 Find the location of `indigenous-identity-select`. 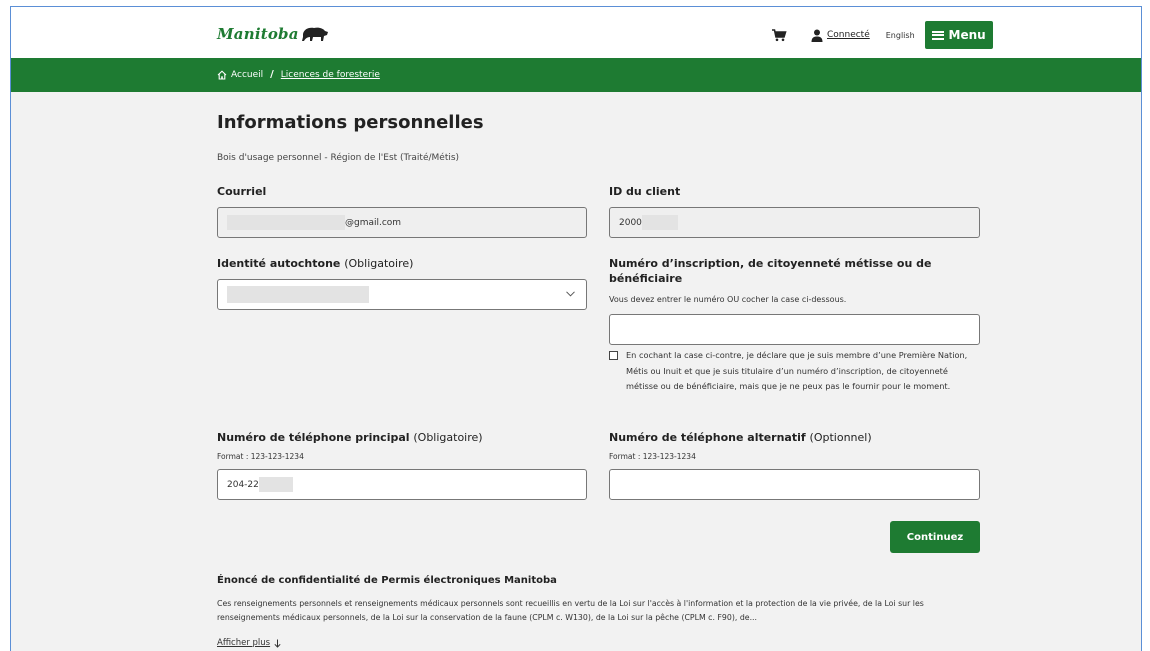

indigenous-identity-select is located at coordinates (402, 294).